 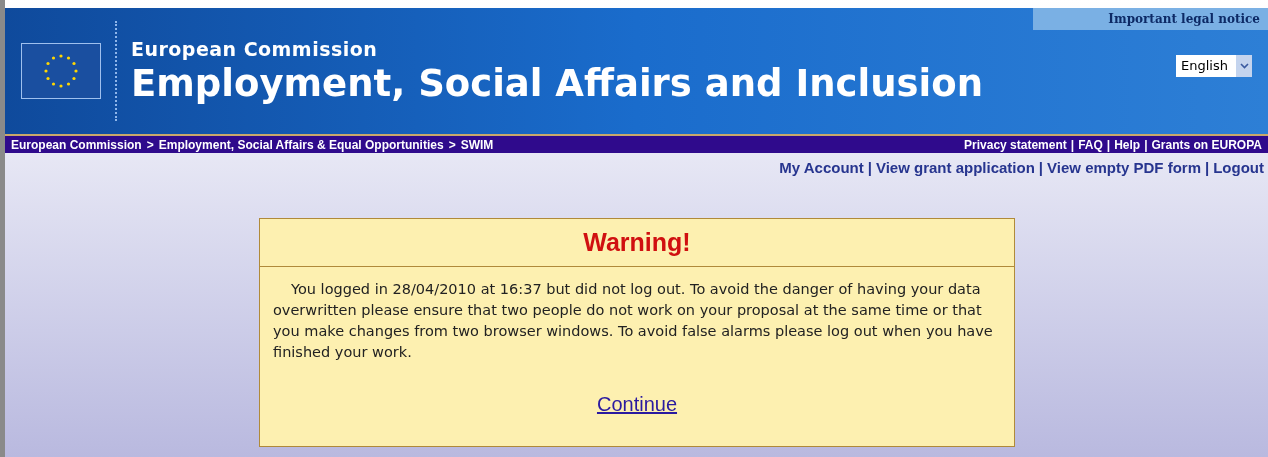 I want to click on nav-link: Logout, so click(x=1238, y=168).